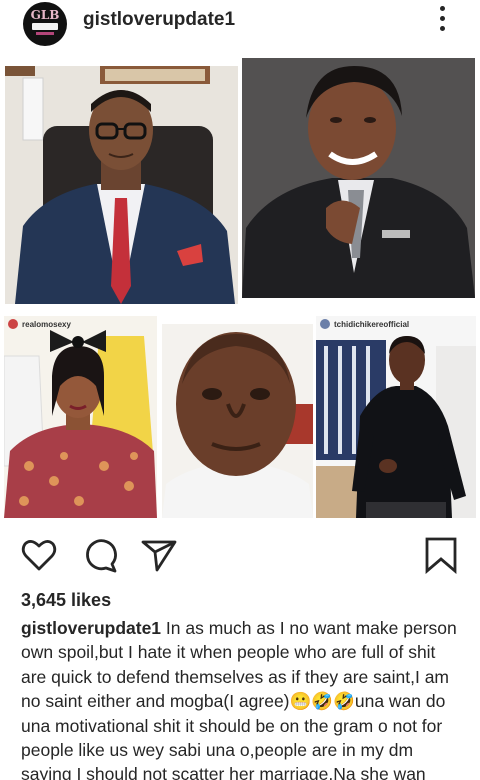 The height and width of the screenshot is (780, 480). I want to click on more-options-icon, so click(443, 19).